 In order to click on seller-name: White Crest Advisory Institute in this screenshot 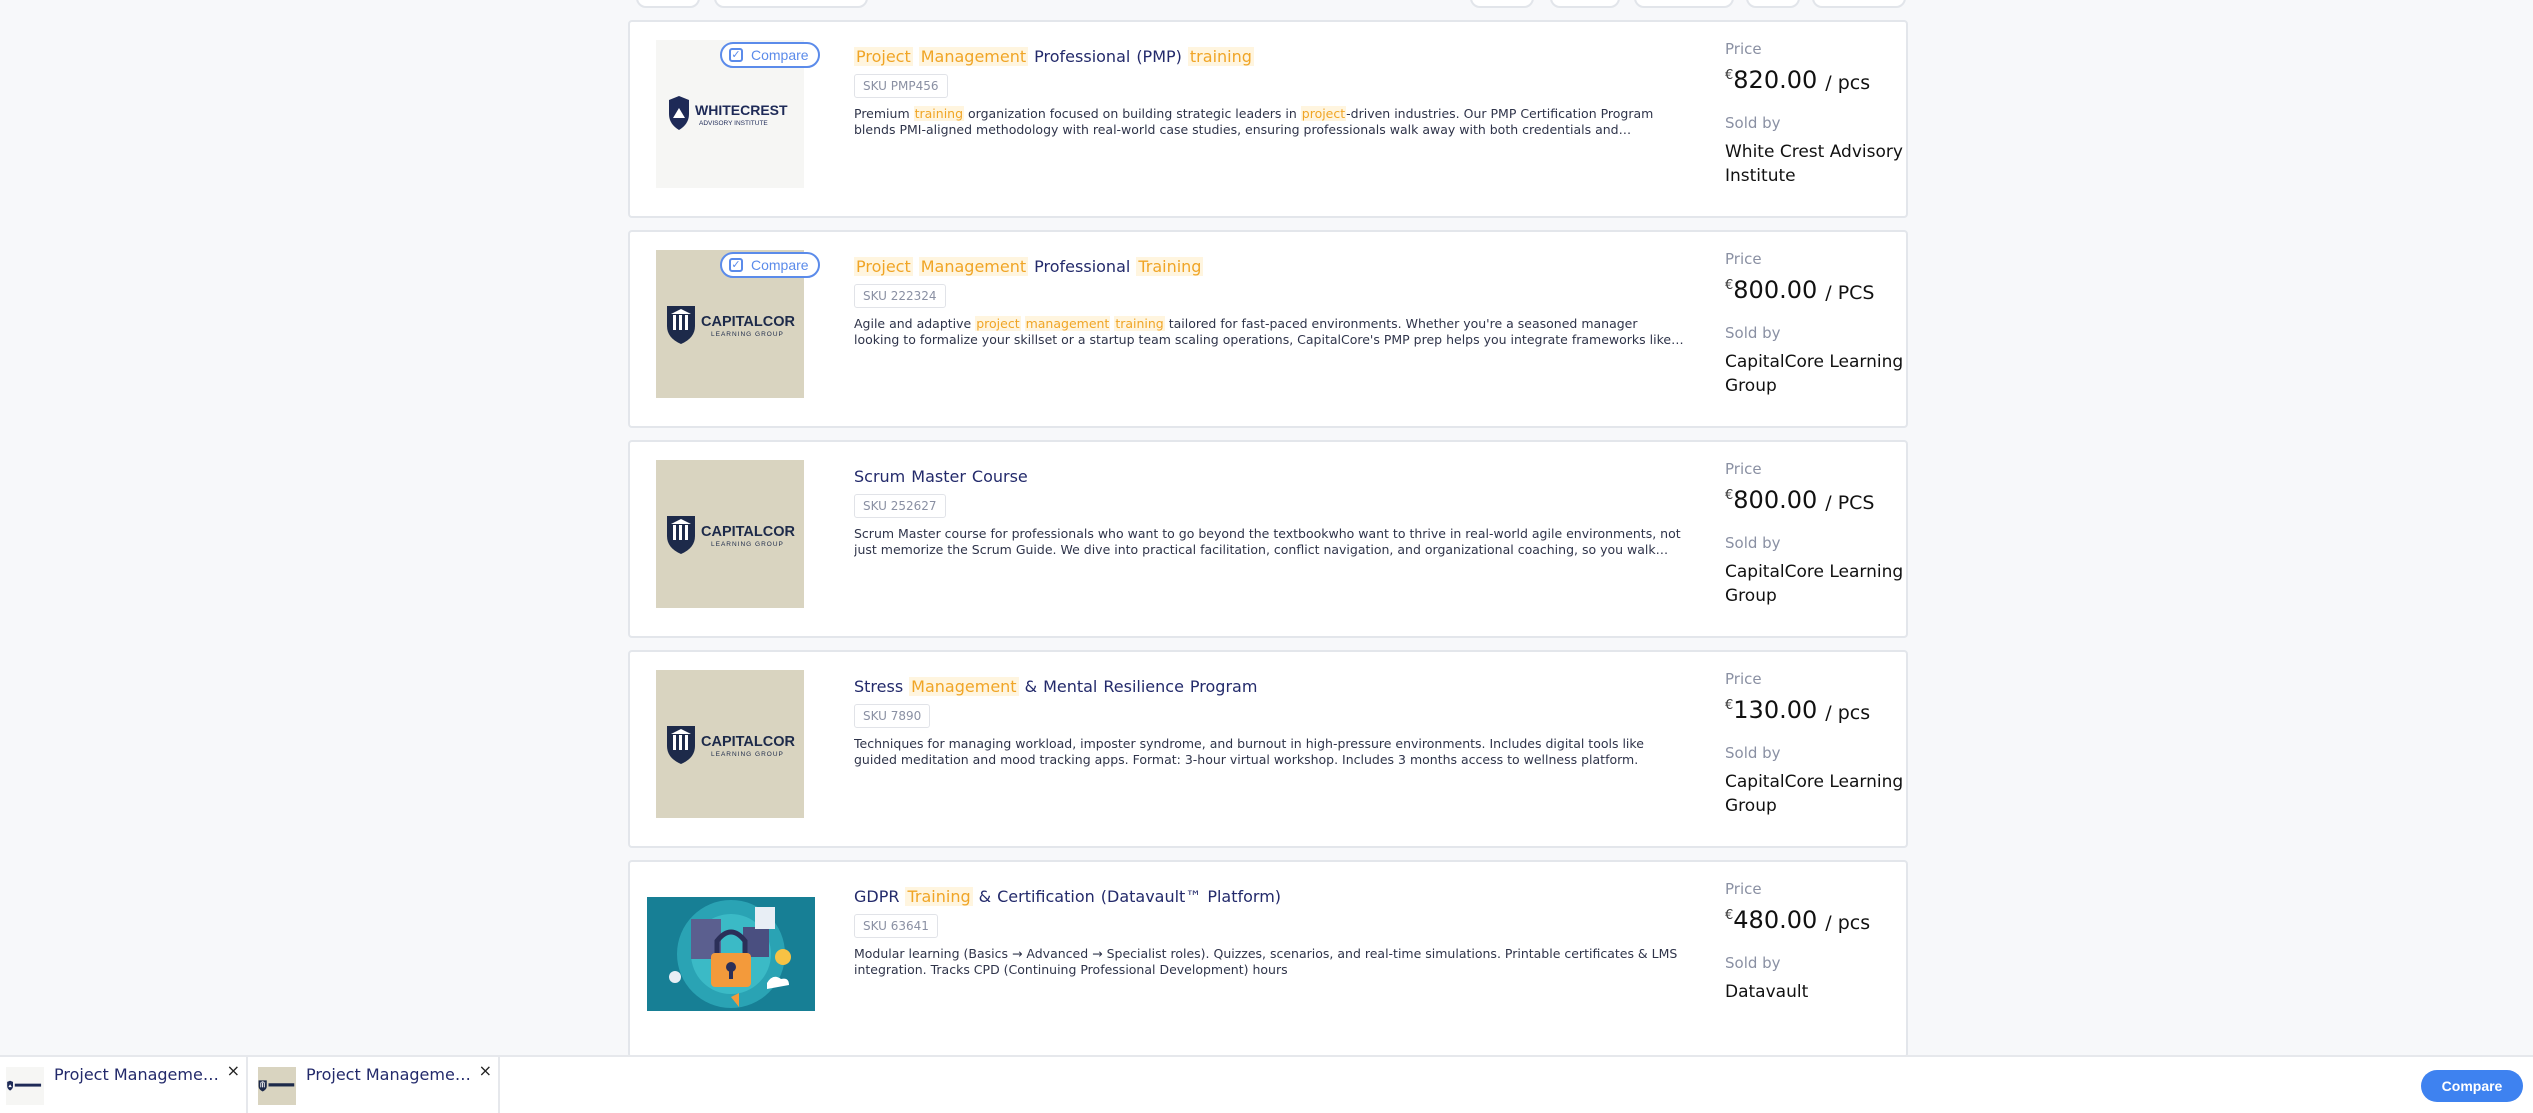, I will do `click(1815, 164)`.